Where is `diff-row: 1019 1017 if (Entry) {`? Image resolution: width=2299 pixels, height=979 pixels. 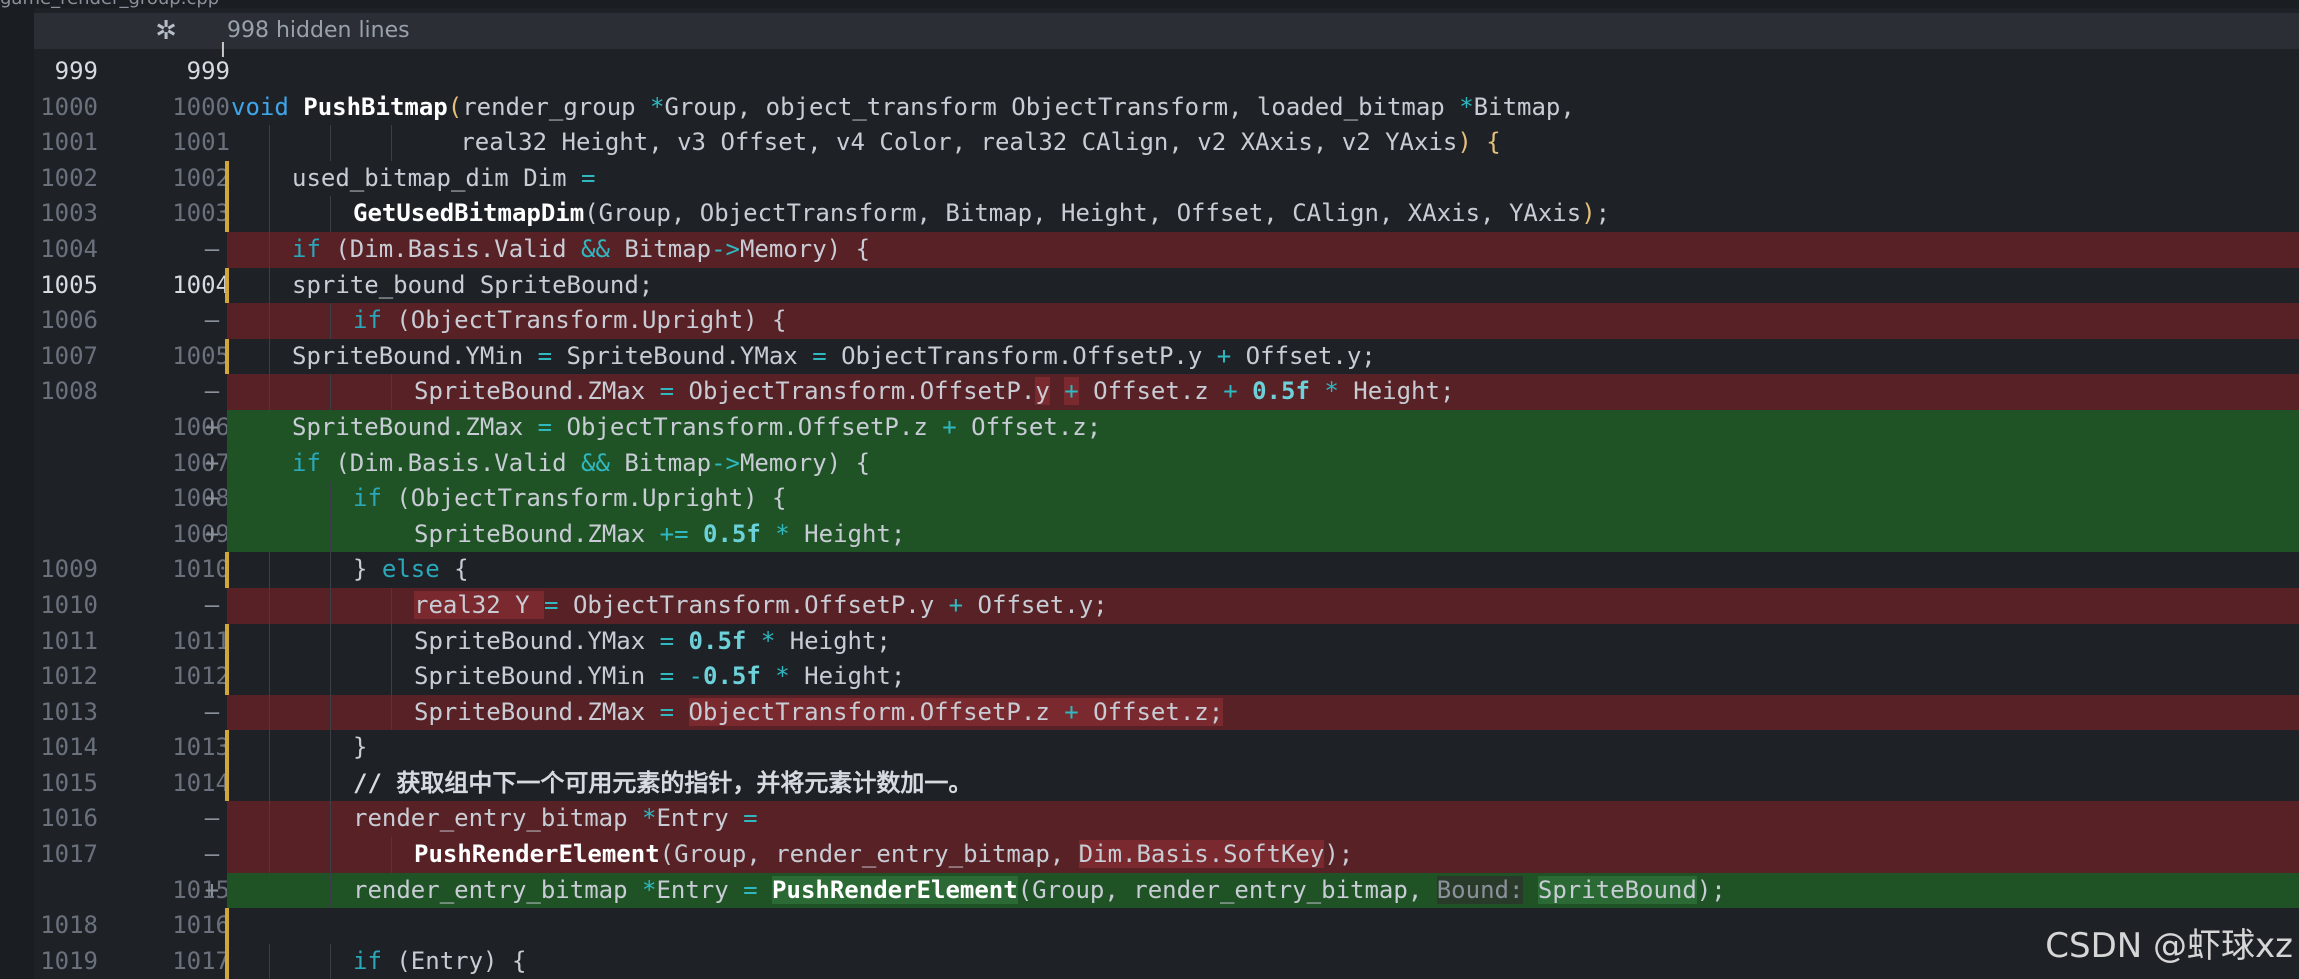 diff-row: 1019 1017 if (Entry) { is located at coordinates (1166, 961).